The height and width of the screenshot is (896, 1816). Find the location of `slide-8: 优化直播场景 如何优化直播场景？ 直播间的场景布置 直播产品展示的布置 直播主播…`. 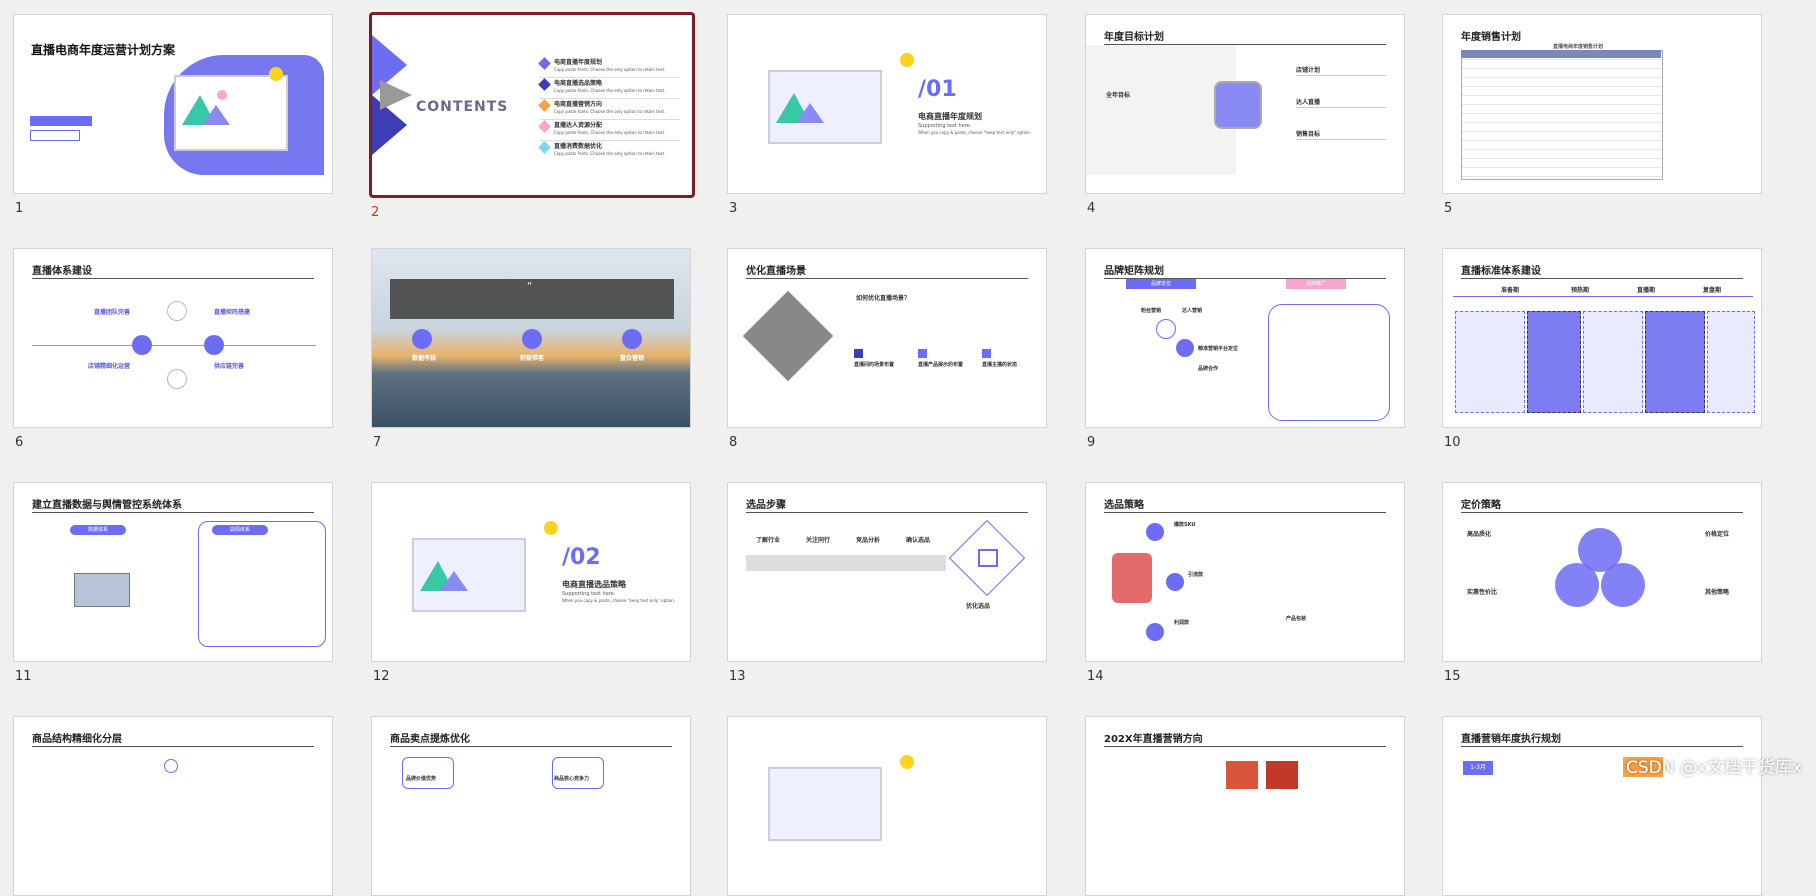

slide-8: 优化直播场景 如何优化直播场景？ 直播间的场景布置 直播产品展示的布置 直播主播… is located at coordinates (887, 338).